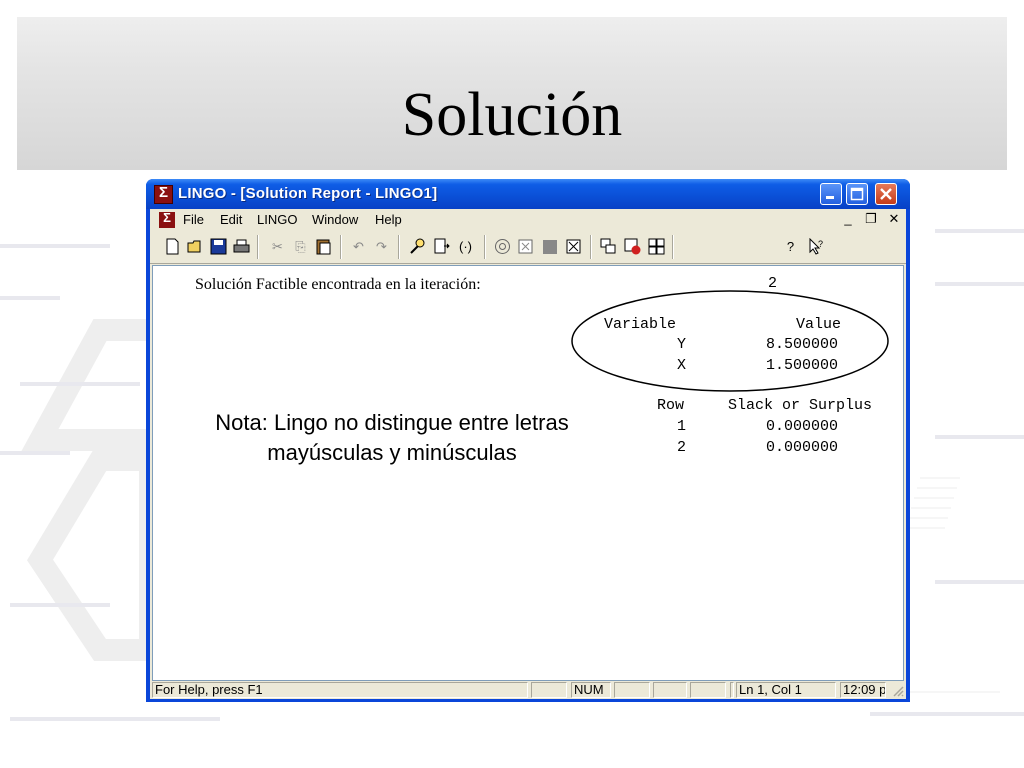  I want to click on maximize-button, so click(857, 194).